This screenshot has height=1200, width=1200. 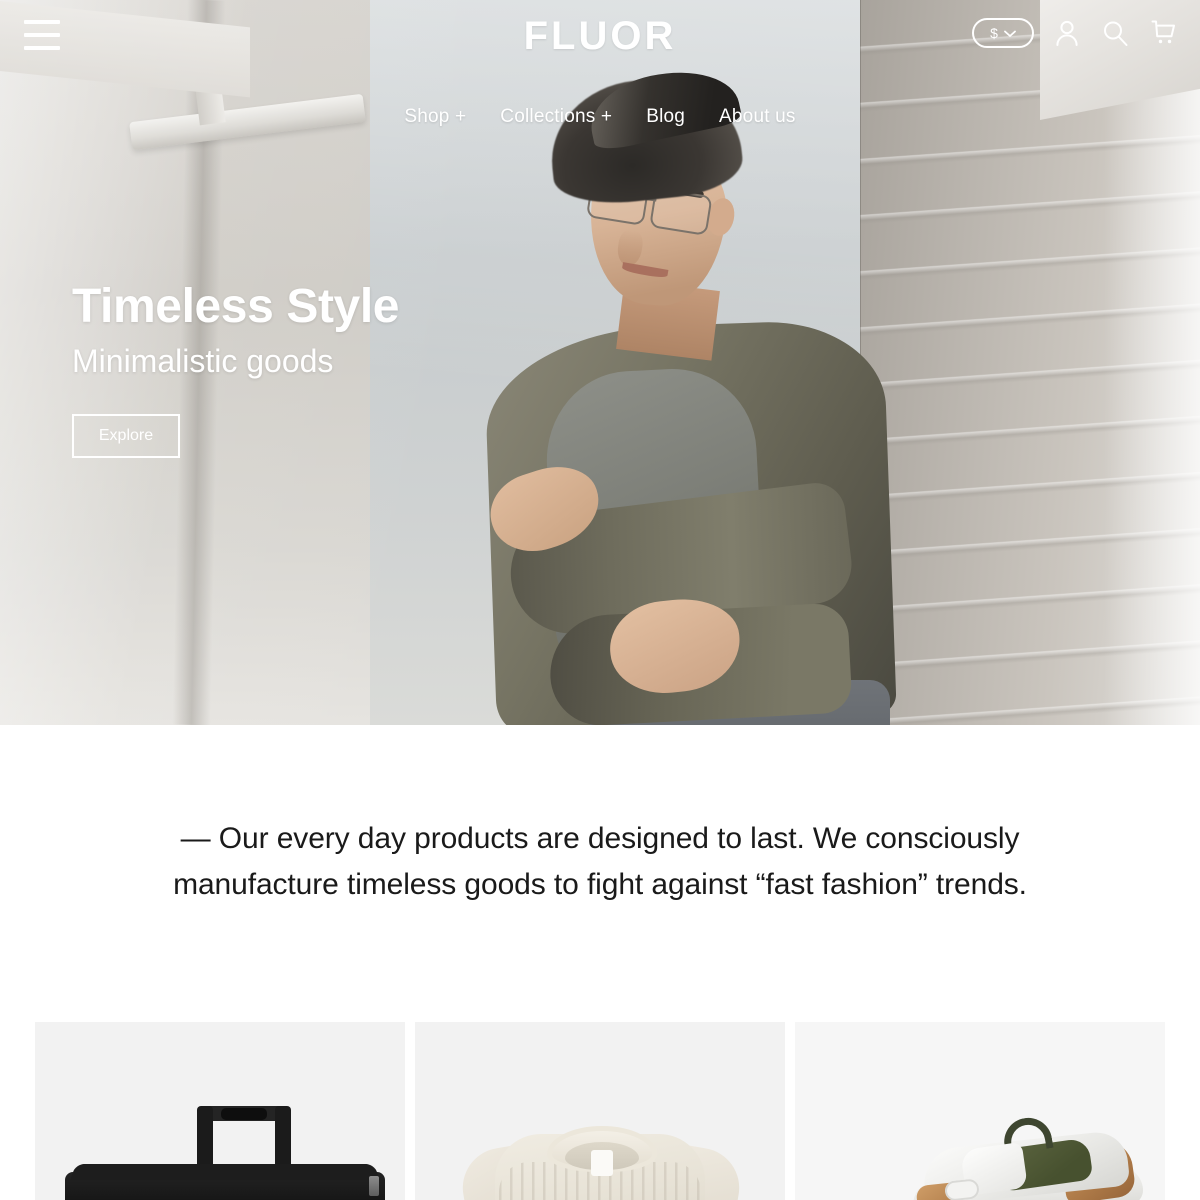 What do you see at coordinates (600, 38) in the screenshot?
I see `header-top-bar: FLUOR $` at bounding box center [600, 38].